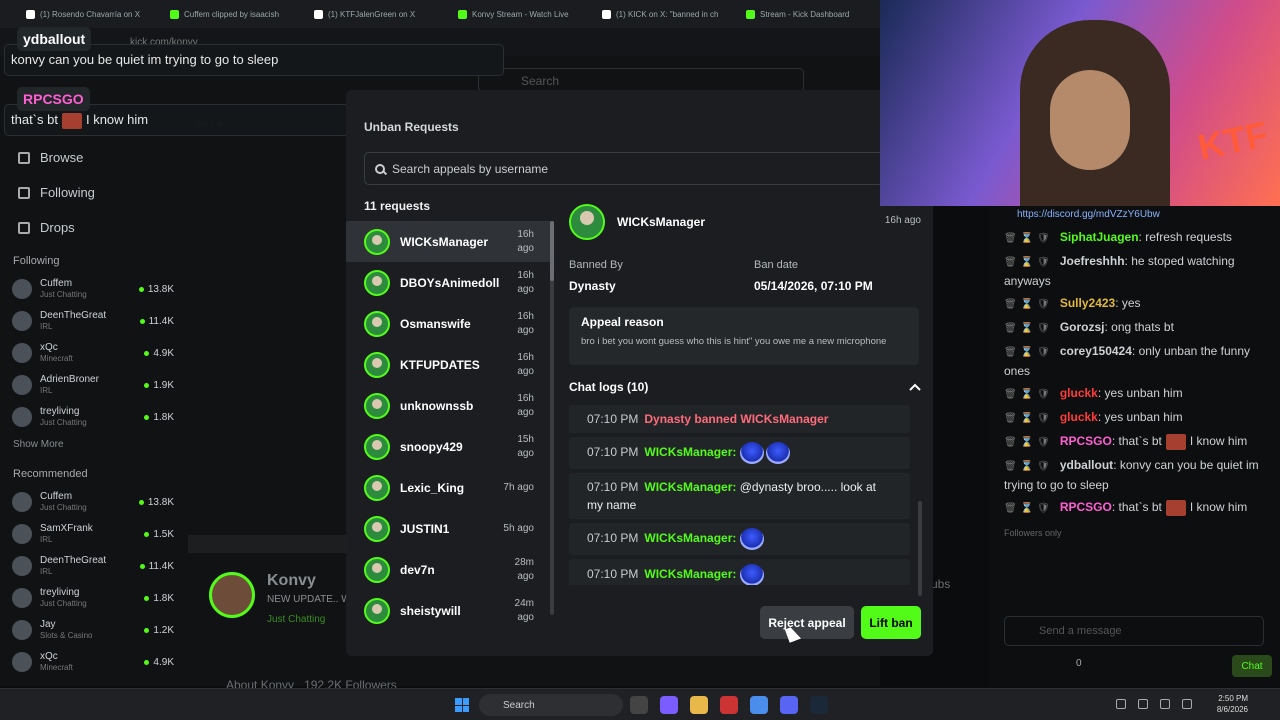  I want to click on discord-icon, so click(789, 705).